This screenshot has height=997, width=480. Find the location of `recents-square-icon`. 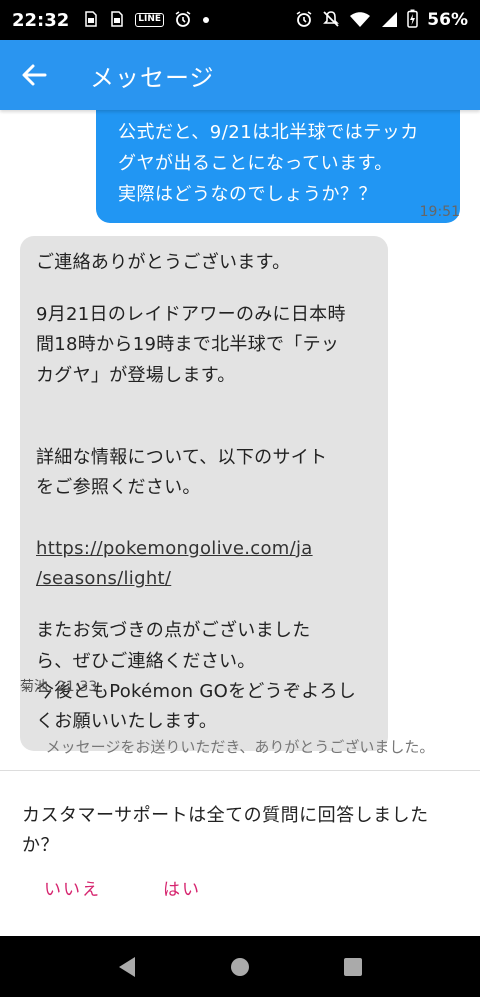

recents-square-icon is located at coordinates (353, 966).